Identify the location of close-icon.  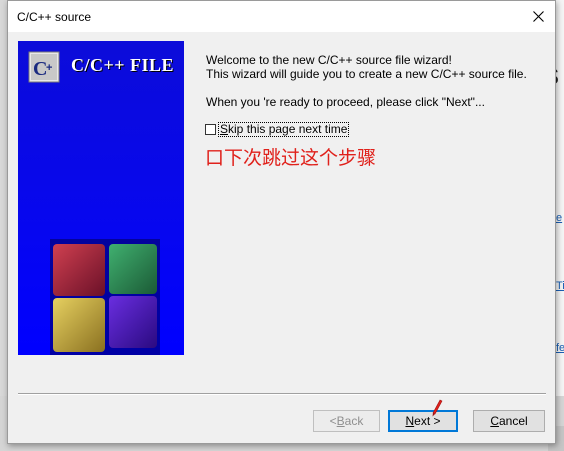
(538, 16).